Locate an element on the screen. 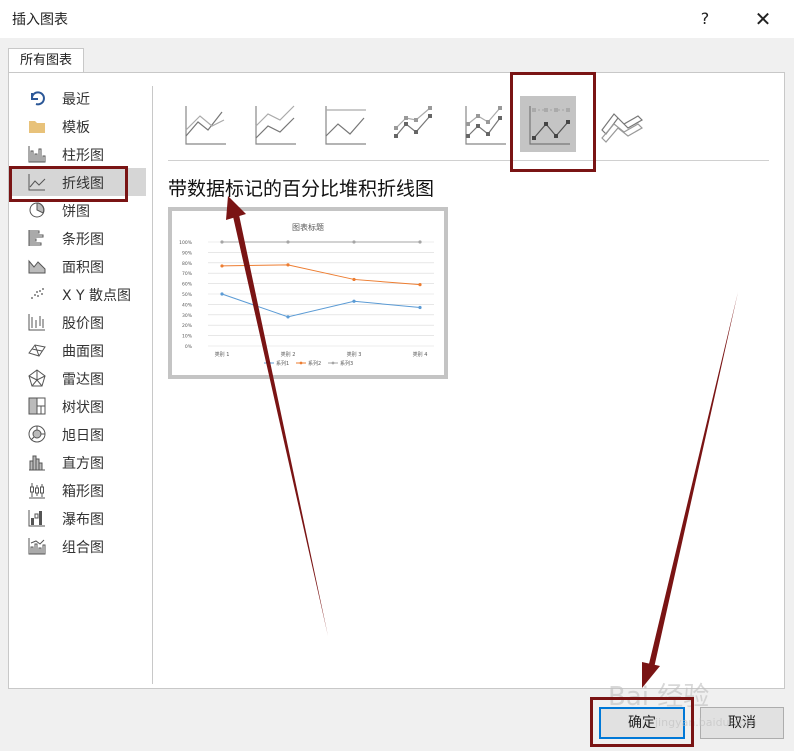 Image resolution: width=794 pixels, height=751 pixels. sidebar-item-label: 折线图 is located at coordinates (83, 184).